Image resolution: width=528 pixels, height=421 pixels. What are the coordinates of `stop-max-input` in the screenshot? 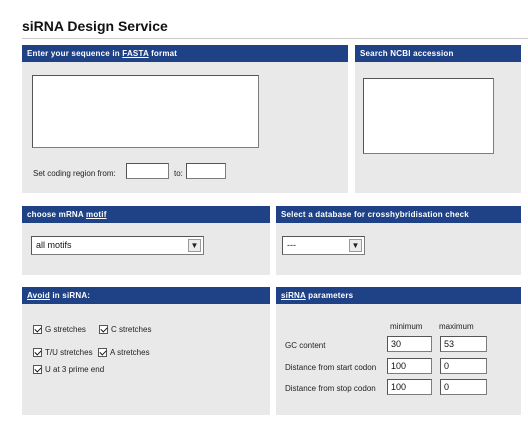 It's located at (463, 387).